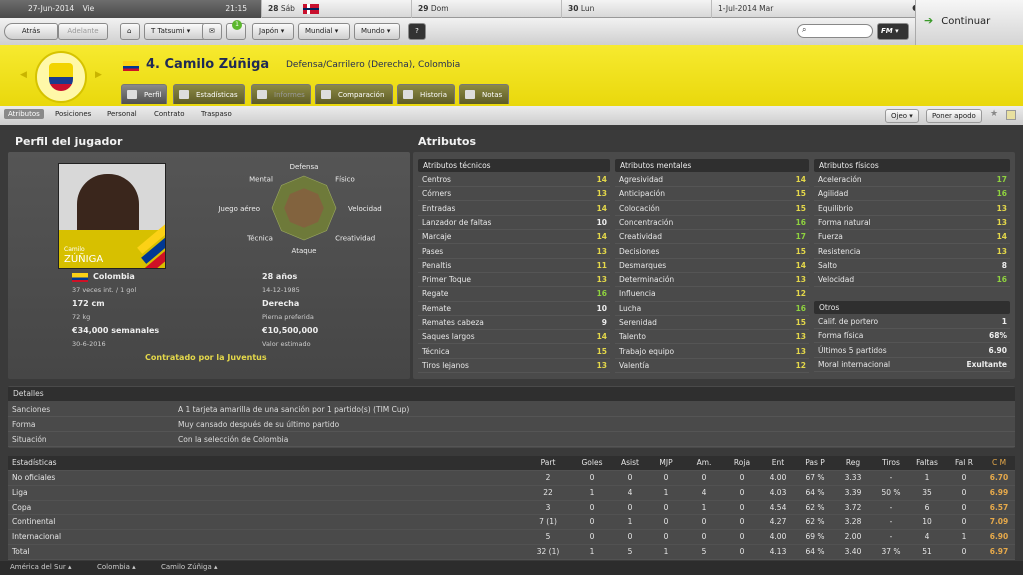 The height and width of the screenshot is (575, 1023). What do you see at coordinates (712, 294) in the screenshot?
I see `attribute-row: Influencia 12` at bounding box center [712, 294].